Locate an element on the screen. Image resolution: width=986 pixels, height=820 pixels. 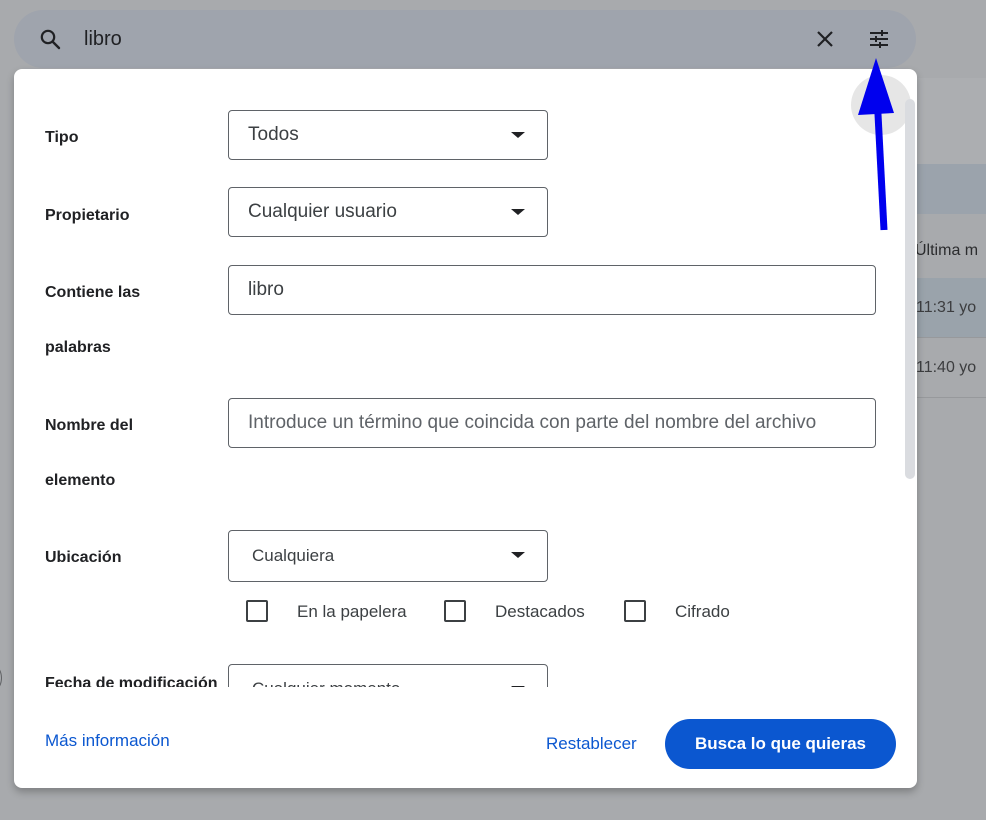
search-query: libro is located at coordinates (103, 39).